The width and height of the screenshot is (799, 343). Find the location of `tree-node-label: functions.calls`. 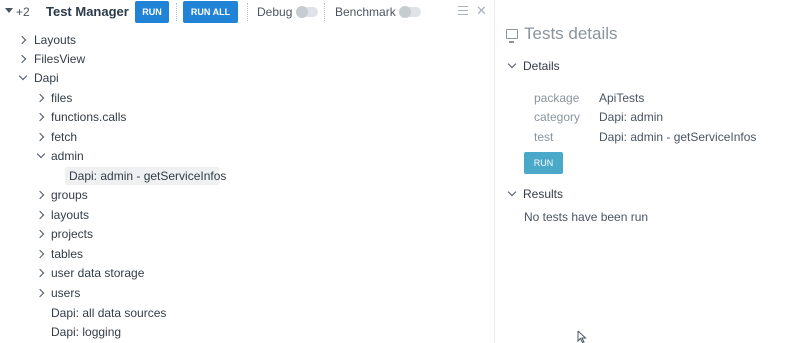

tree-node-label: functions.calls is located at coordinates (89, 117).